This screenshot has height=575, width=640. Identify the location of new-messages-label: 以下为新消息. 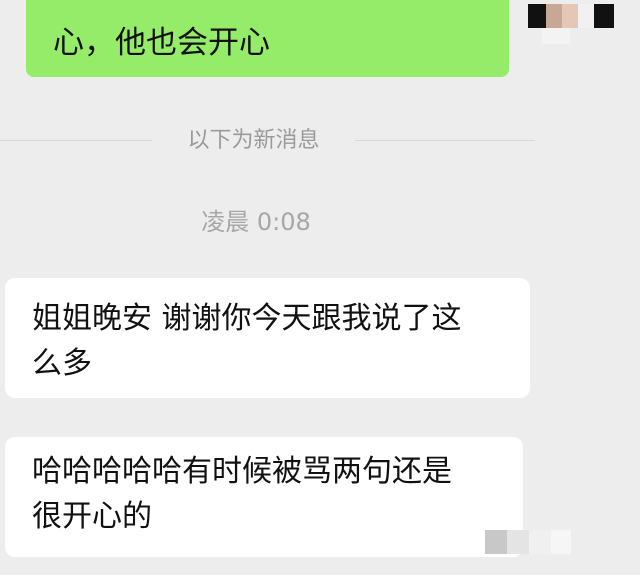
(253, 140).